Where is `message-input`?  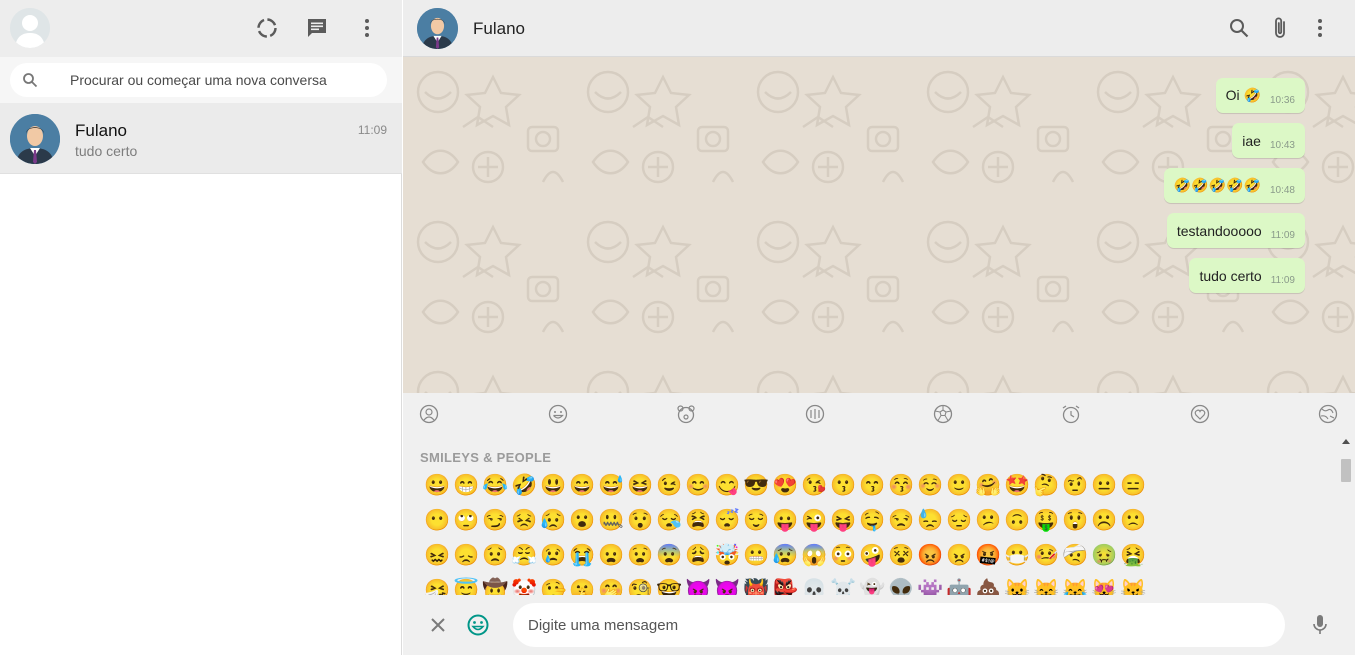
message-input is located at coordinates (898, 625).